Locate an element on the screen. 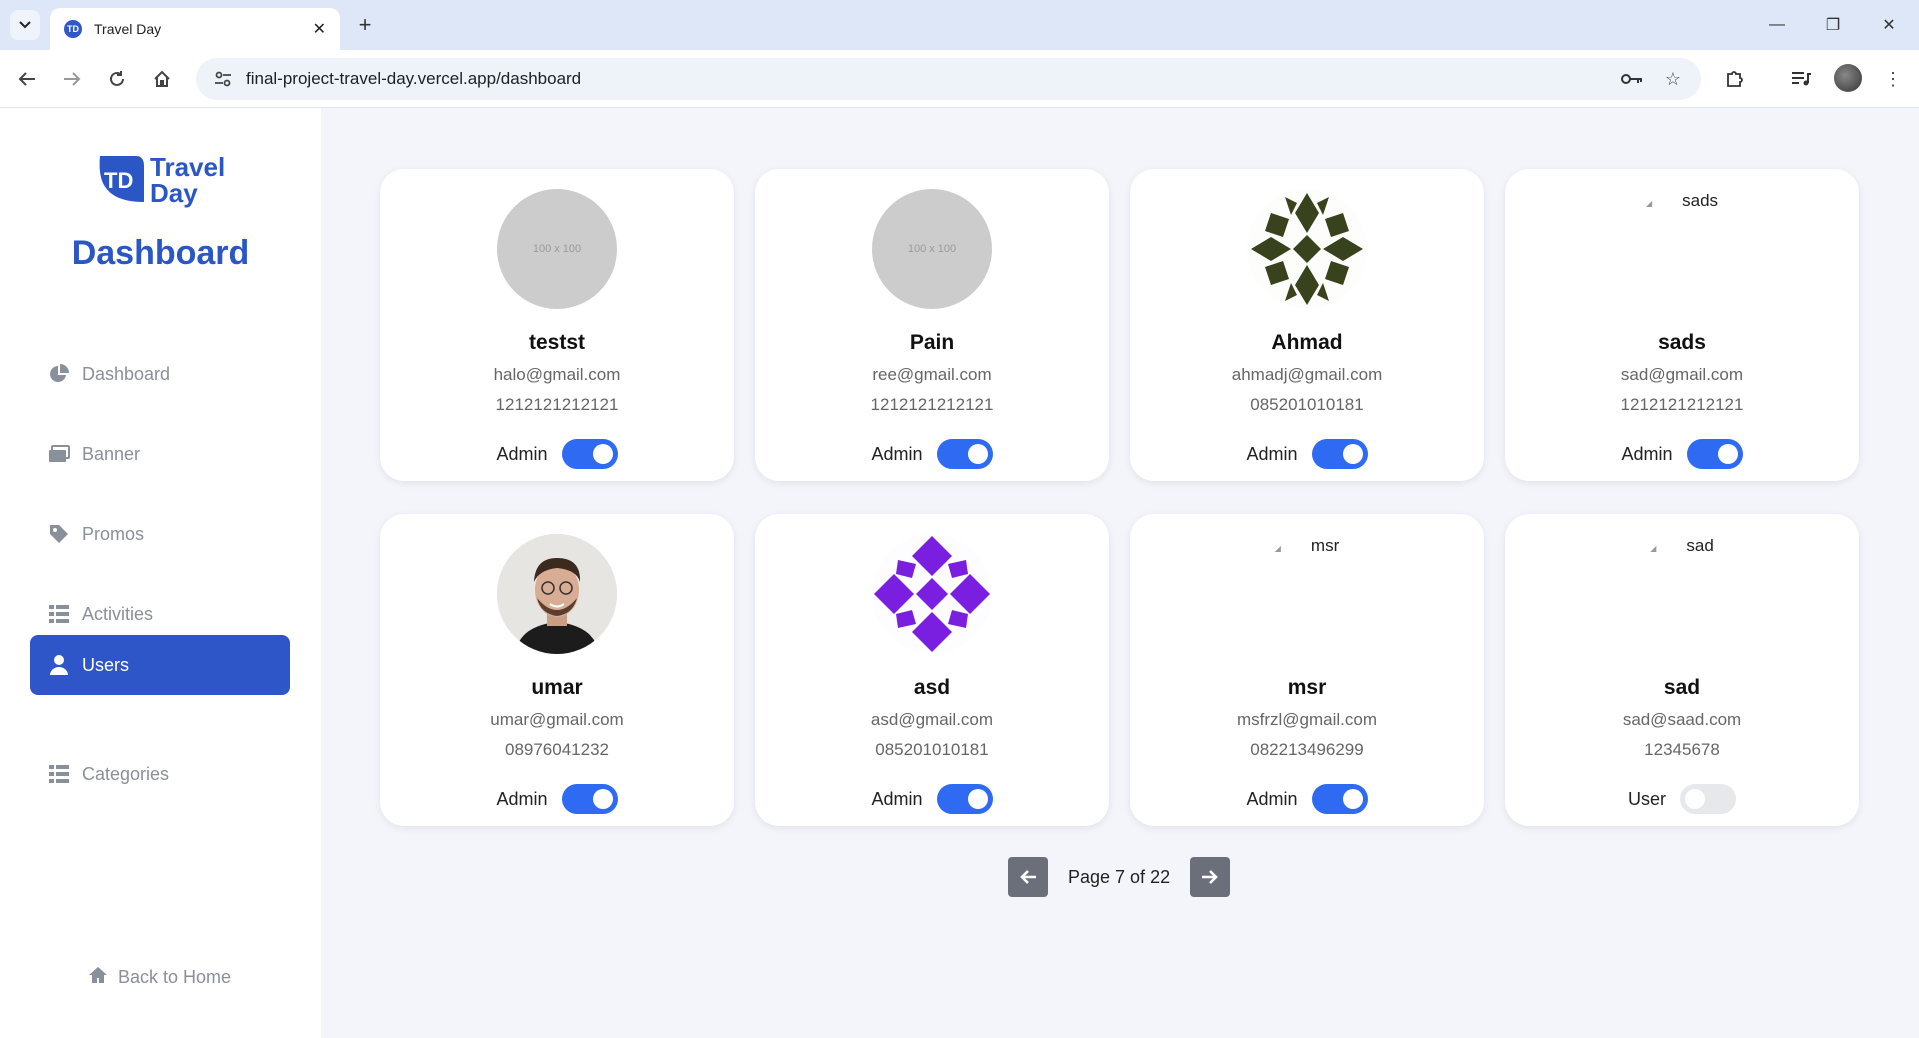  user-name: sad is located at coordinates (1682, 687).